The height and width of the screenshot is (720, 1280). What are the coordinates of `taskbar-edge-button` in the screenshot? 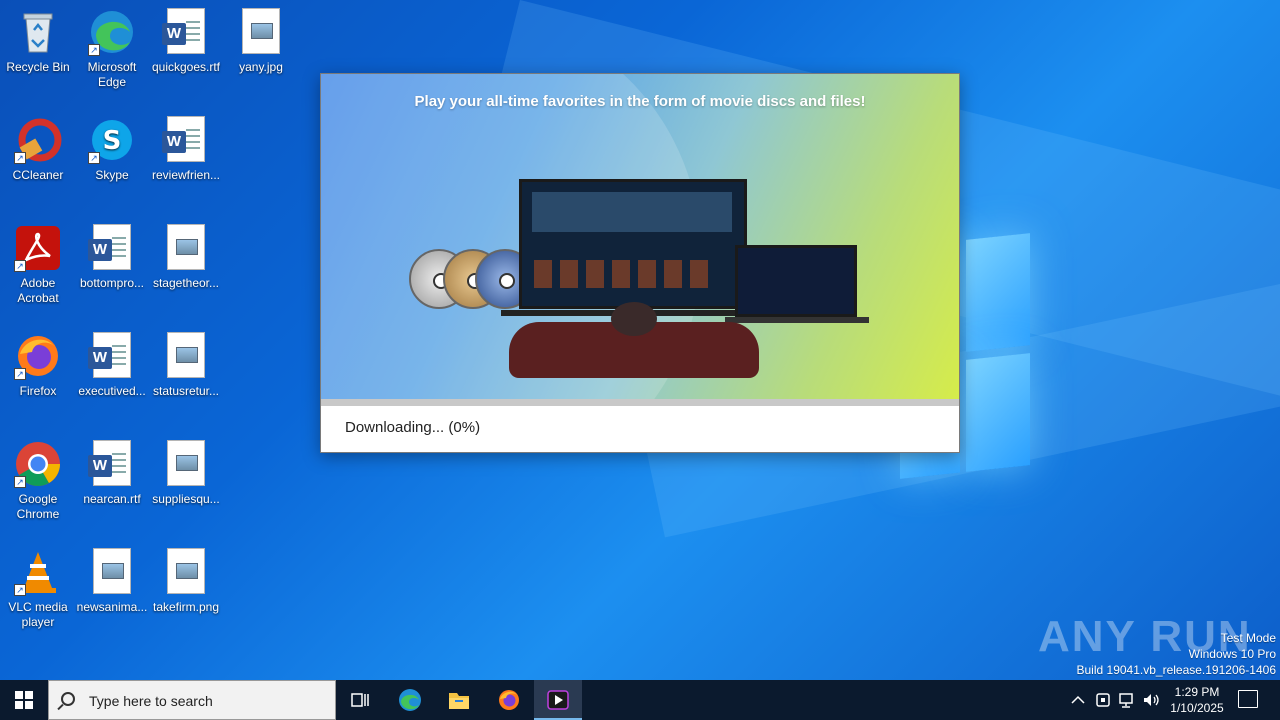 It's located at (410, 700).